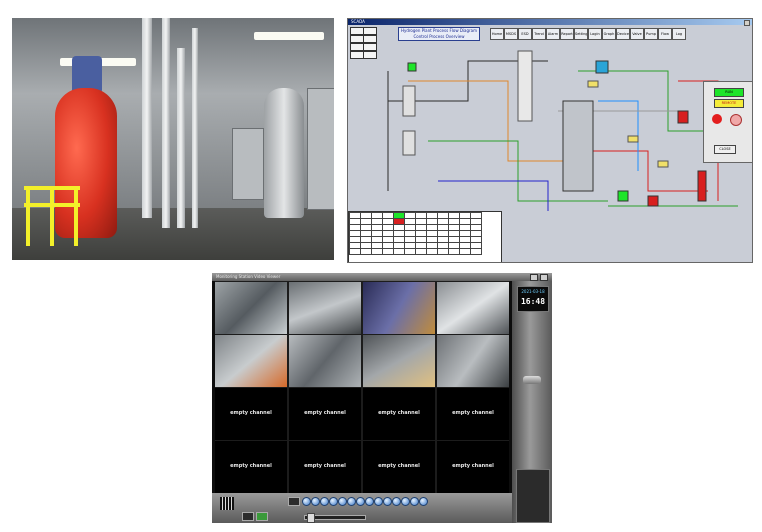  What do you see at coordinates (581, 34) in the screenshot?
I see `tab-6: Setting` at bounding box center [581, 34].